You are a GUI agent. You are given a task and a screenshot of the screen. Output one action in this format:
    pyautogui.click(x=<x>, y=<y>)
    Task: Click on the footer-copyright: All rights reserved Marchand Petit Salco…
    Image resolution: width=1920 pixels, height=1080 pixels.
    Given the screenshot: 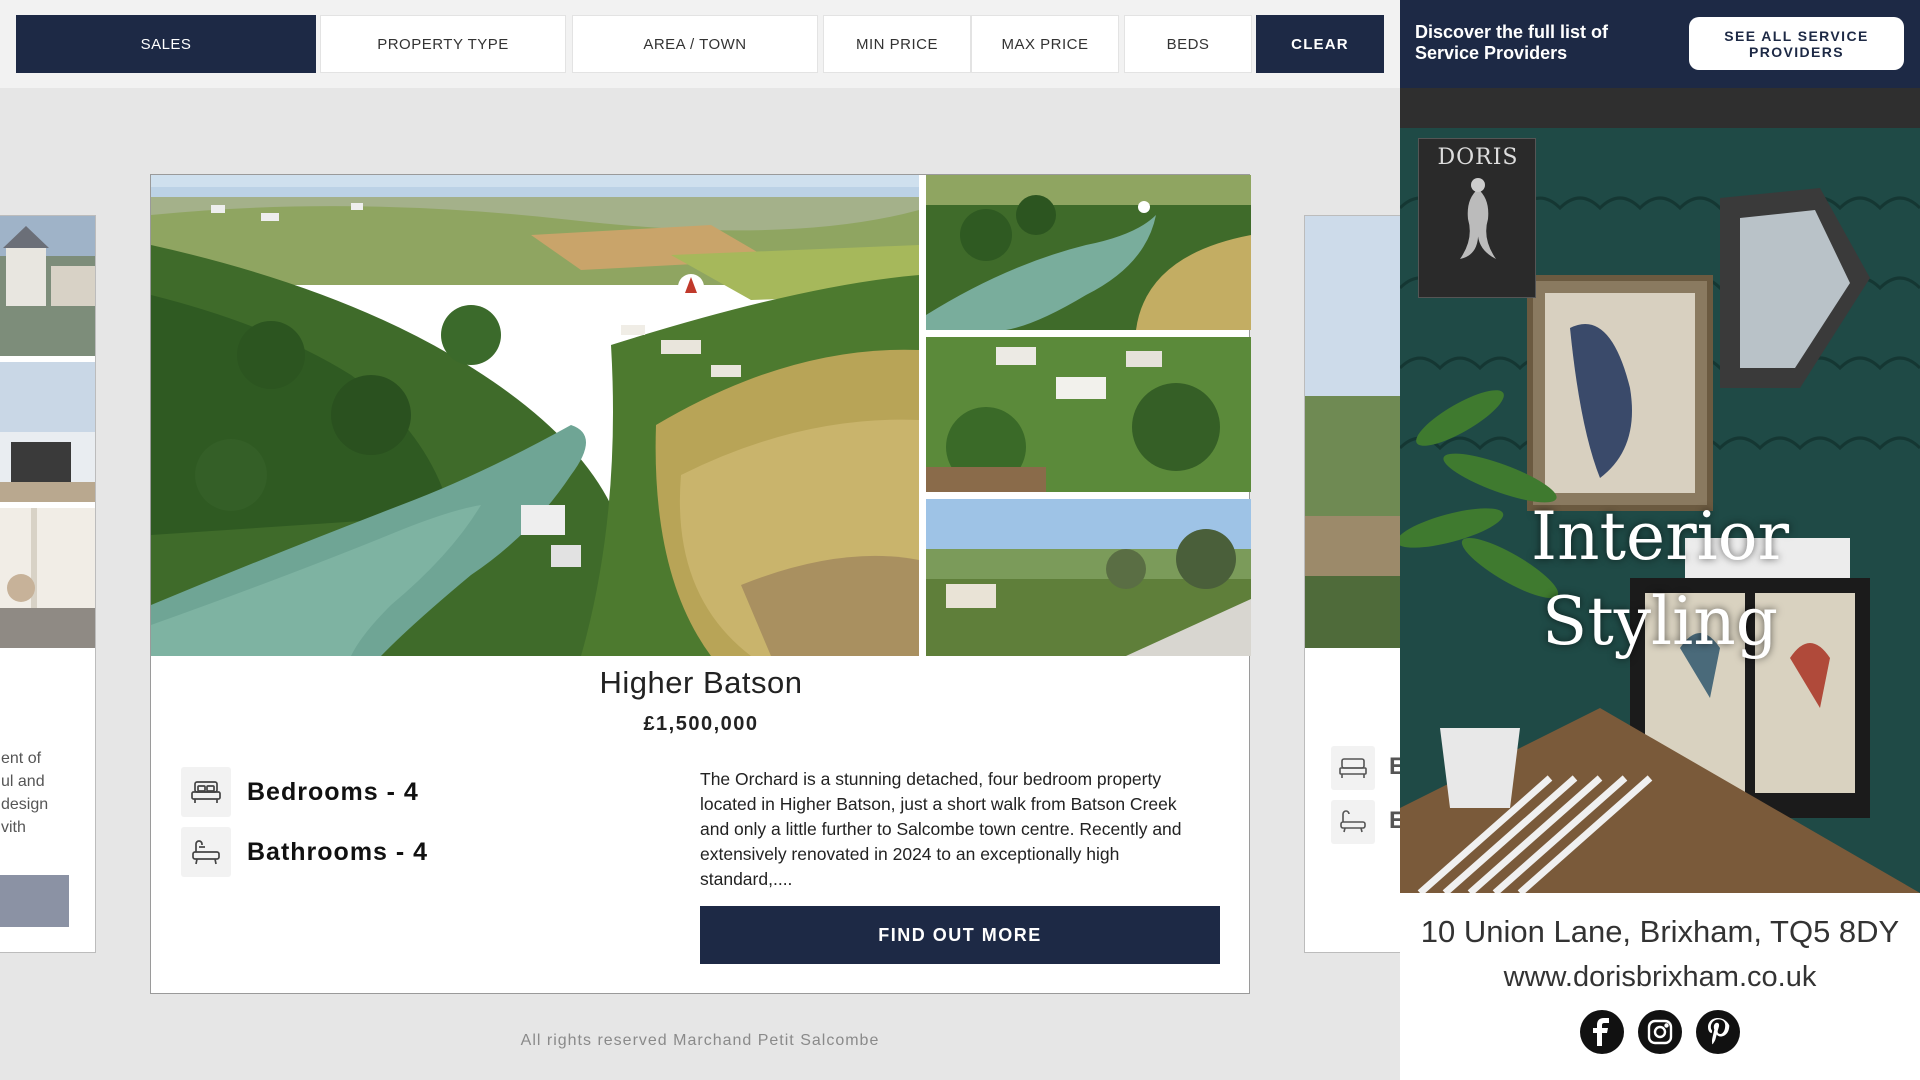 What is the action you would take?
    pyautogui.click(x=700, y=1040)
    